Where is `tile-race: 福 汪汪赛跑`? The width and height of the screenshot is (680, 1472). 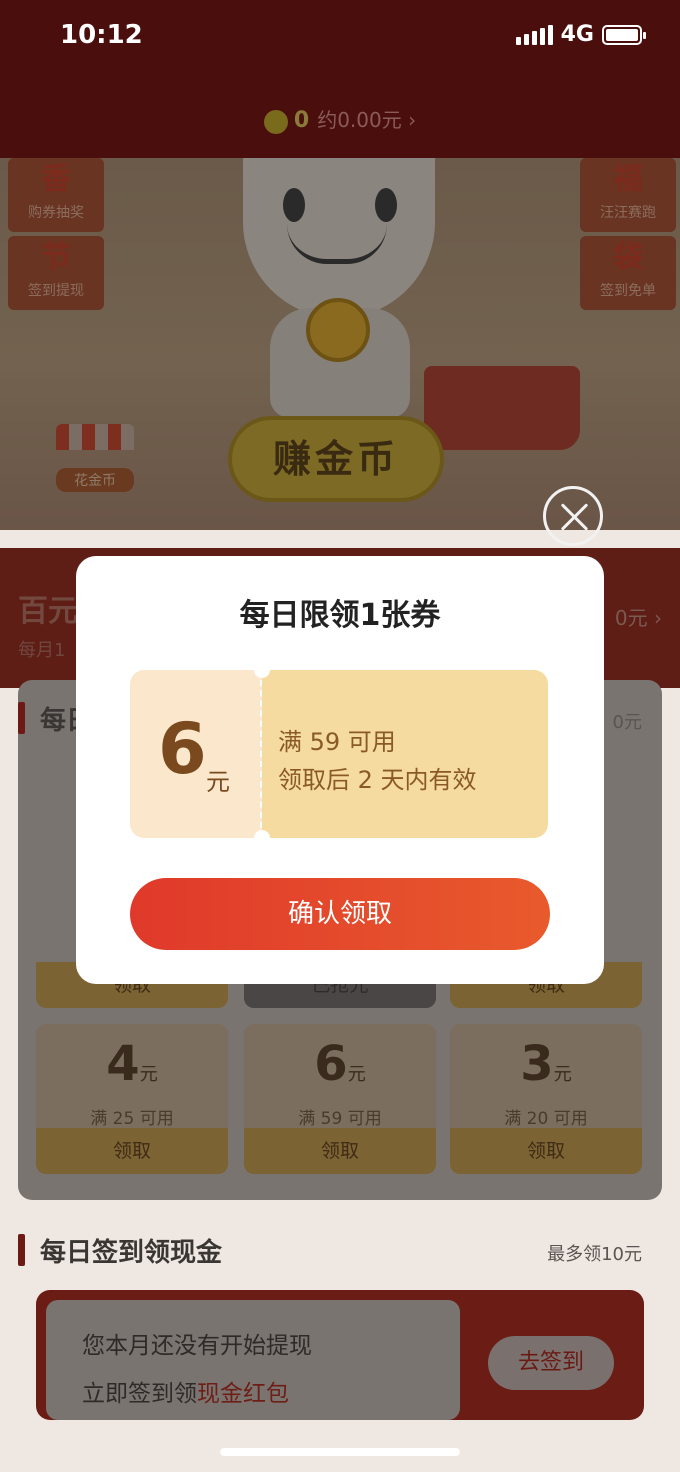
tile-race: 福 汪汪赛跑 is located at coordinates (628, 195).